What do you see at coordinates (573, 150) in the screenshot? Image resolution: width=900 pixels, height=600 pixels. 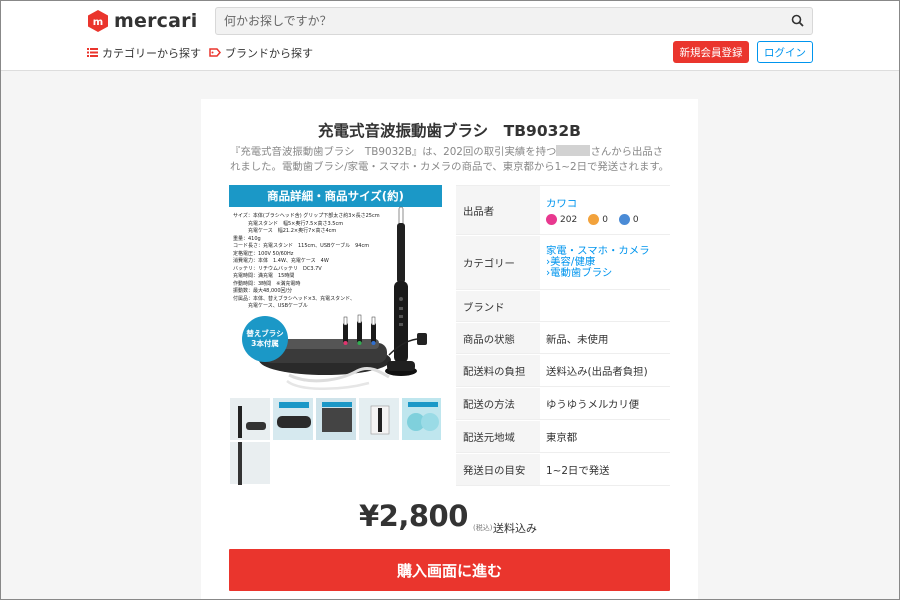 I see `redacted-username` at bounding box center [573, 150].